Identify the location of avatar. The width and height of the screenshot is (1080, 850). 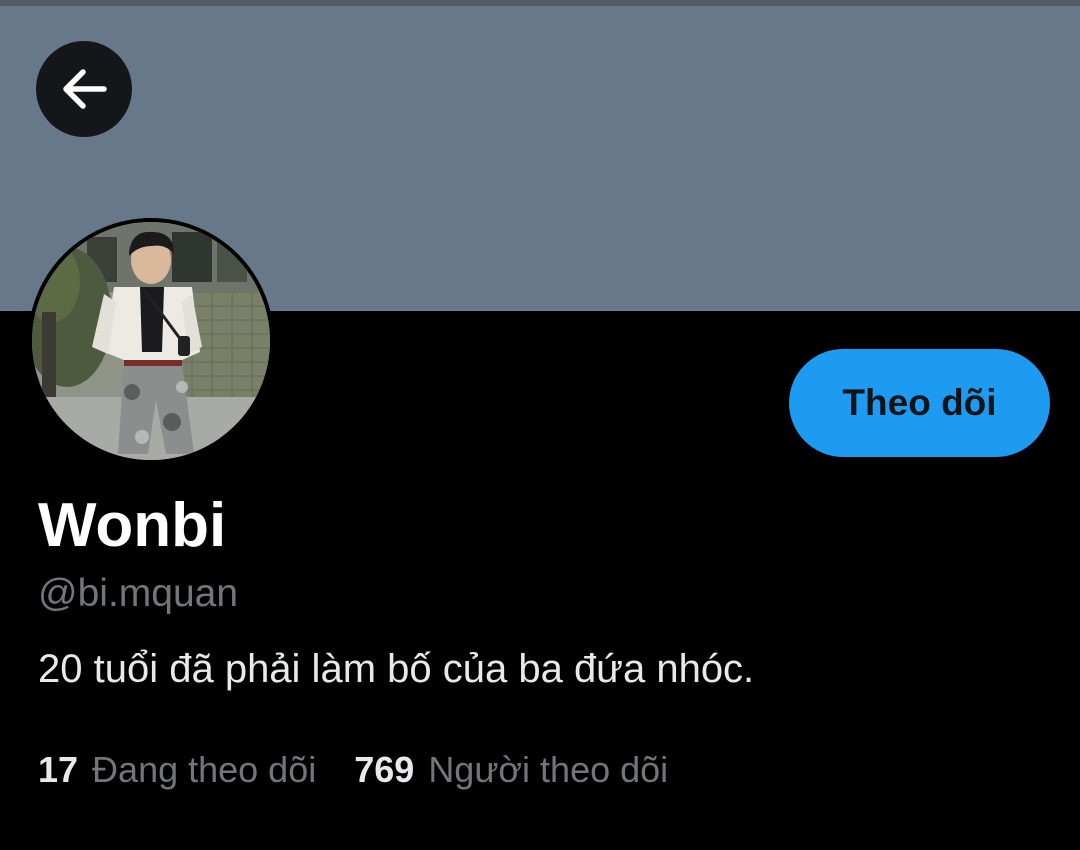
(151, 341).